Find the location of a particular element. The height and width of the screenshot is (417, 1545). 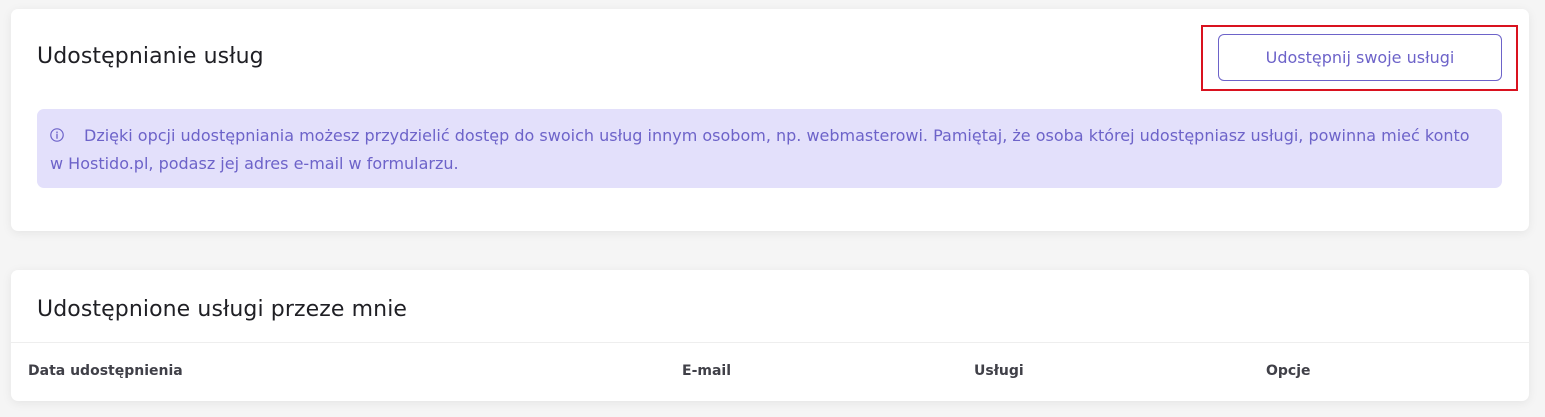

column-header-options: Opcje is located at coordinates (1288, 371).